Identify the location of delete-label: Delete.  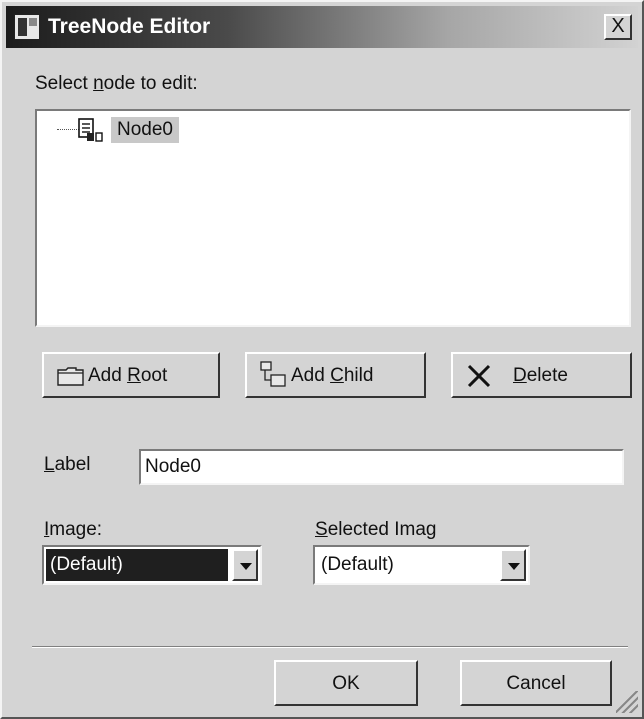
(540, 376).